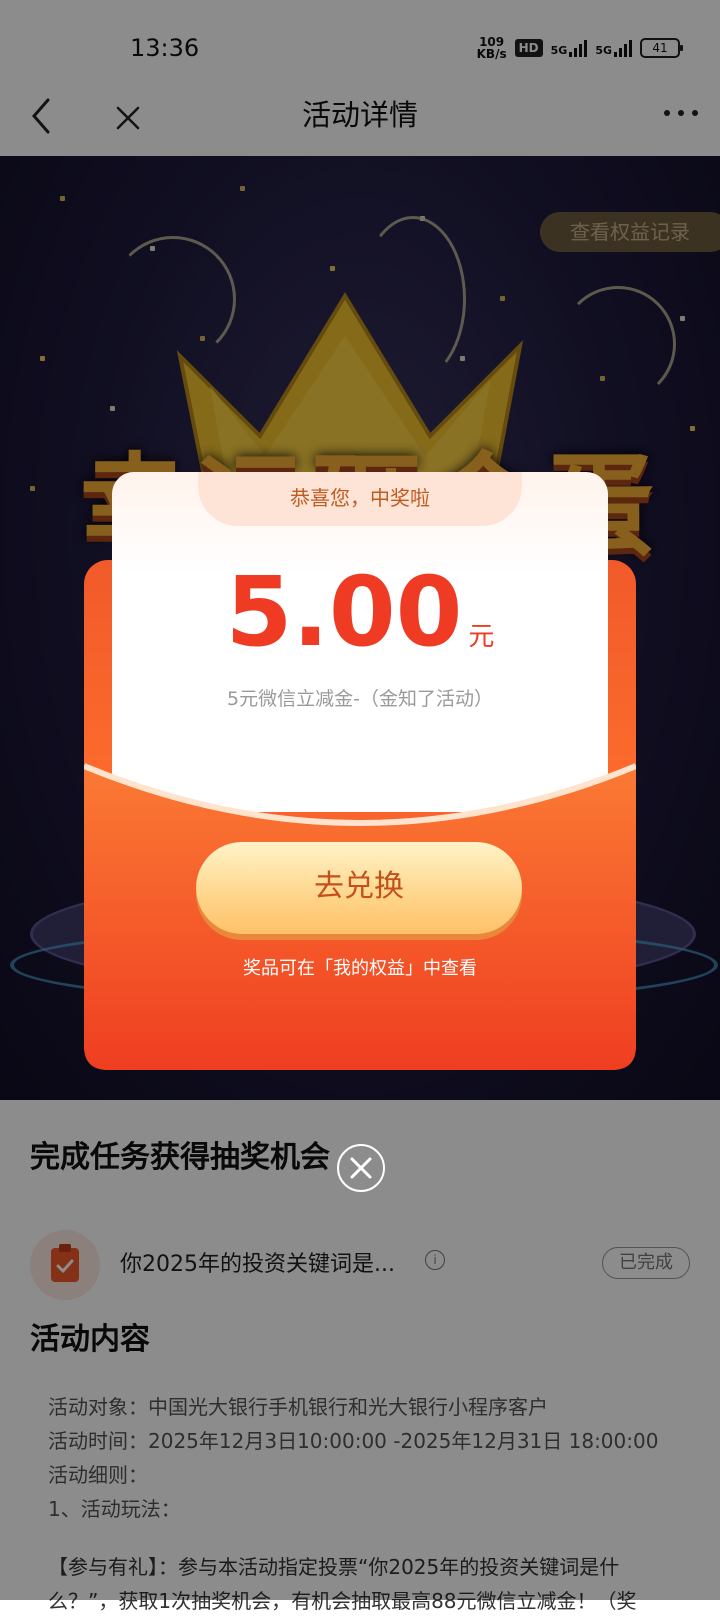  Describe the element at coordinates (359, 888) in the screenshot. I see `redeem-button: 去兑换` at that location.